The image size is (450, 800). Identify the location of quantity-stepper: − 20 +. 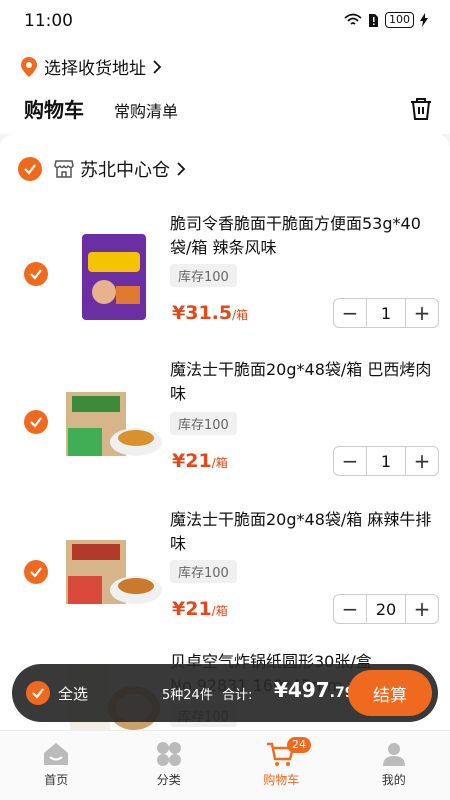
(386, 609).